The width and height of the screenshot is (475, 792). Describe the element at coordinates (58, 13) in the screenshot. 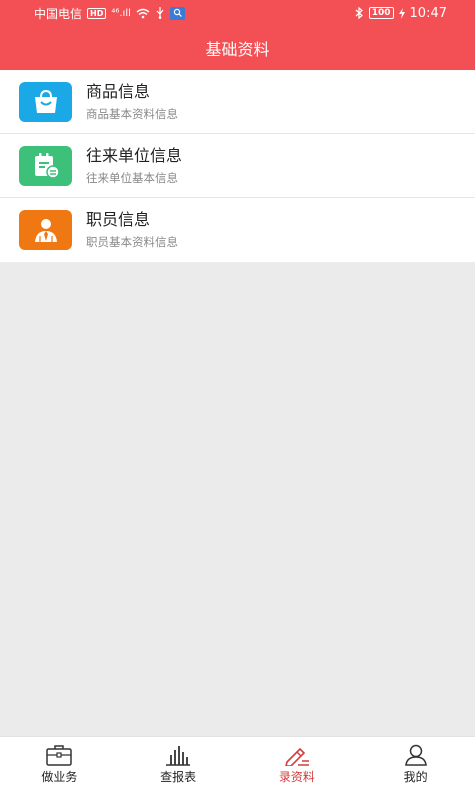

I see `carrier-label: 中国电信` at that location.